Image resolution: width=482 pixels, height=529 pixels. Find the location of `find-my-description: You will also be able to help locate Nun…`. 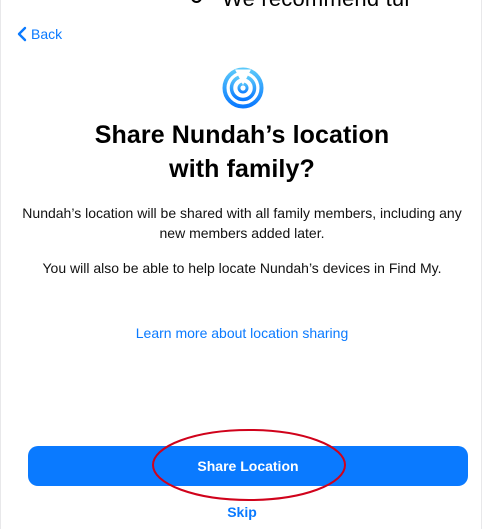

find-my-description: You will also be able to help locate Nun… is located at coordinates (242, 268).